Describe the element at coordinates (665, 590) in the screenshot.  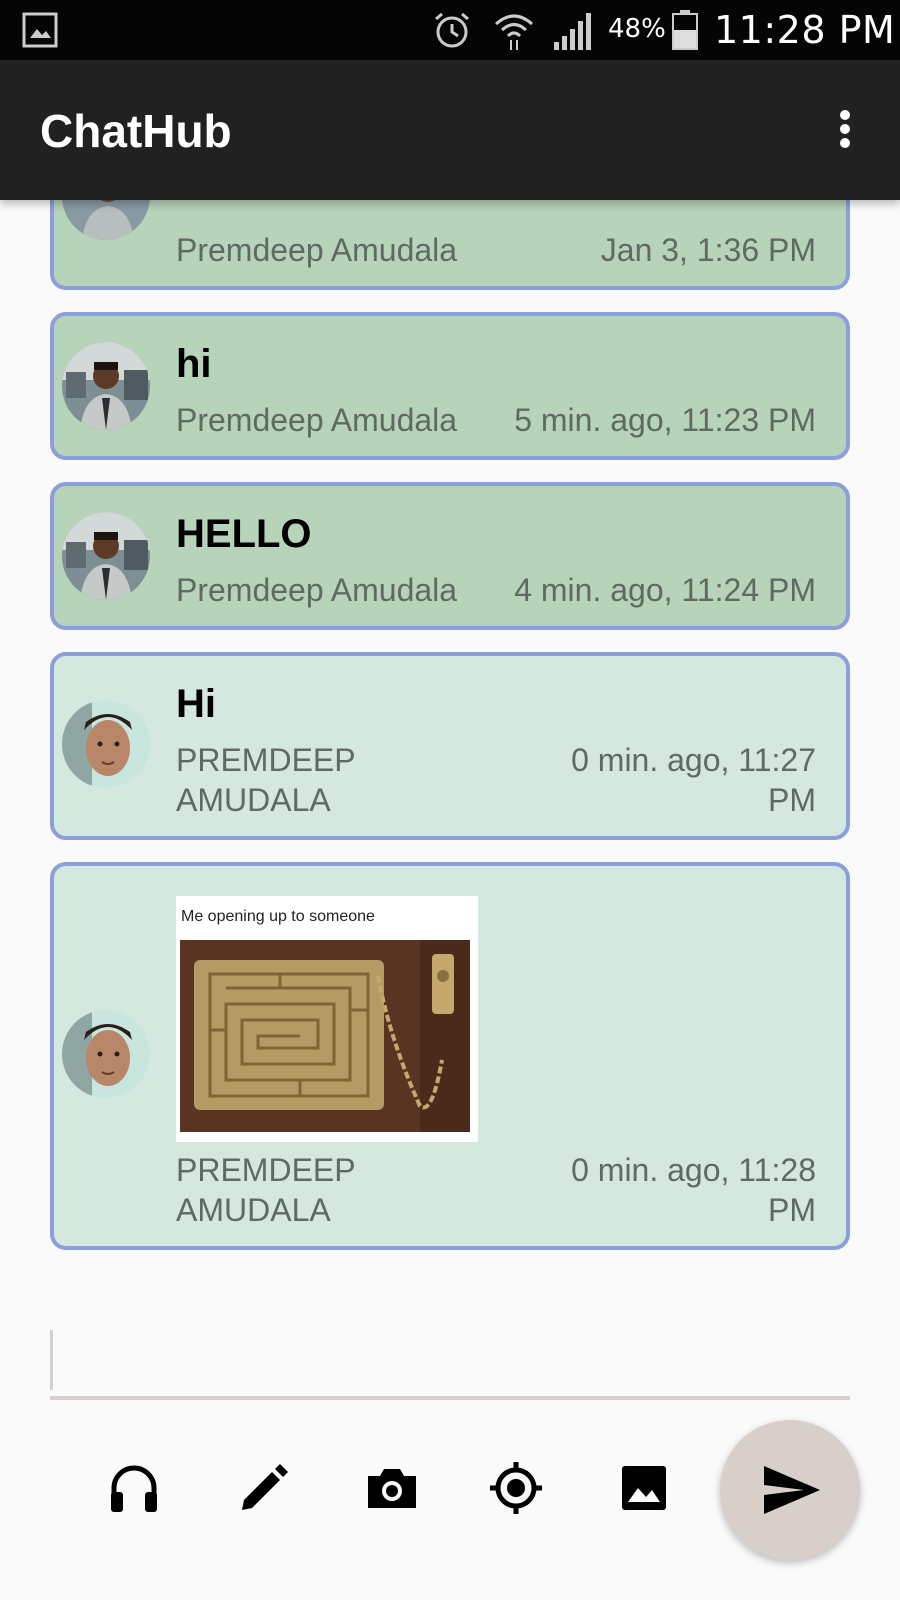
I see `message-time: 4 min. ago, 11:24 PM` at that location.